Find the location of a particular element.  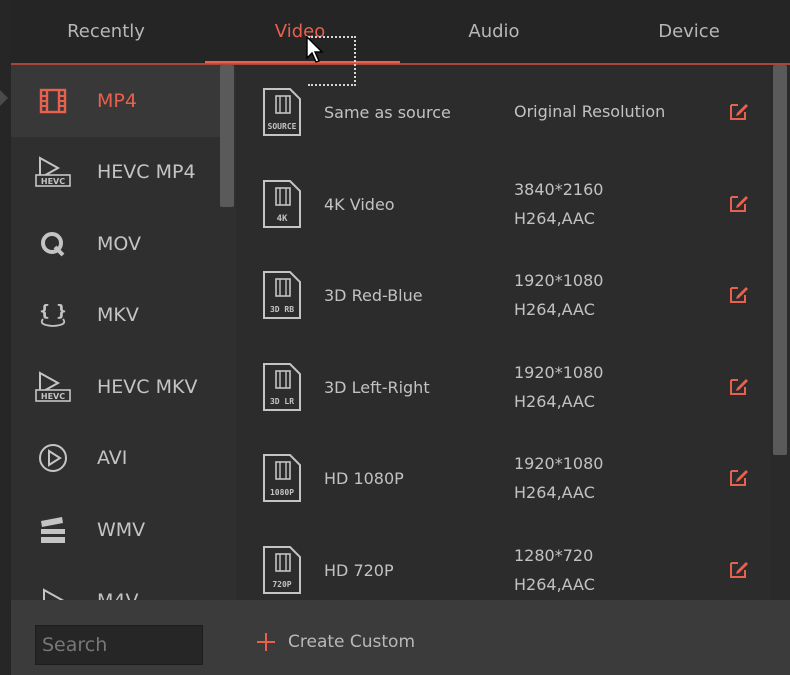

tab-recently: Recently is located at coordinates (106, 31).